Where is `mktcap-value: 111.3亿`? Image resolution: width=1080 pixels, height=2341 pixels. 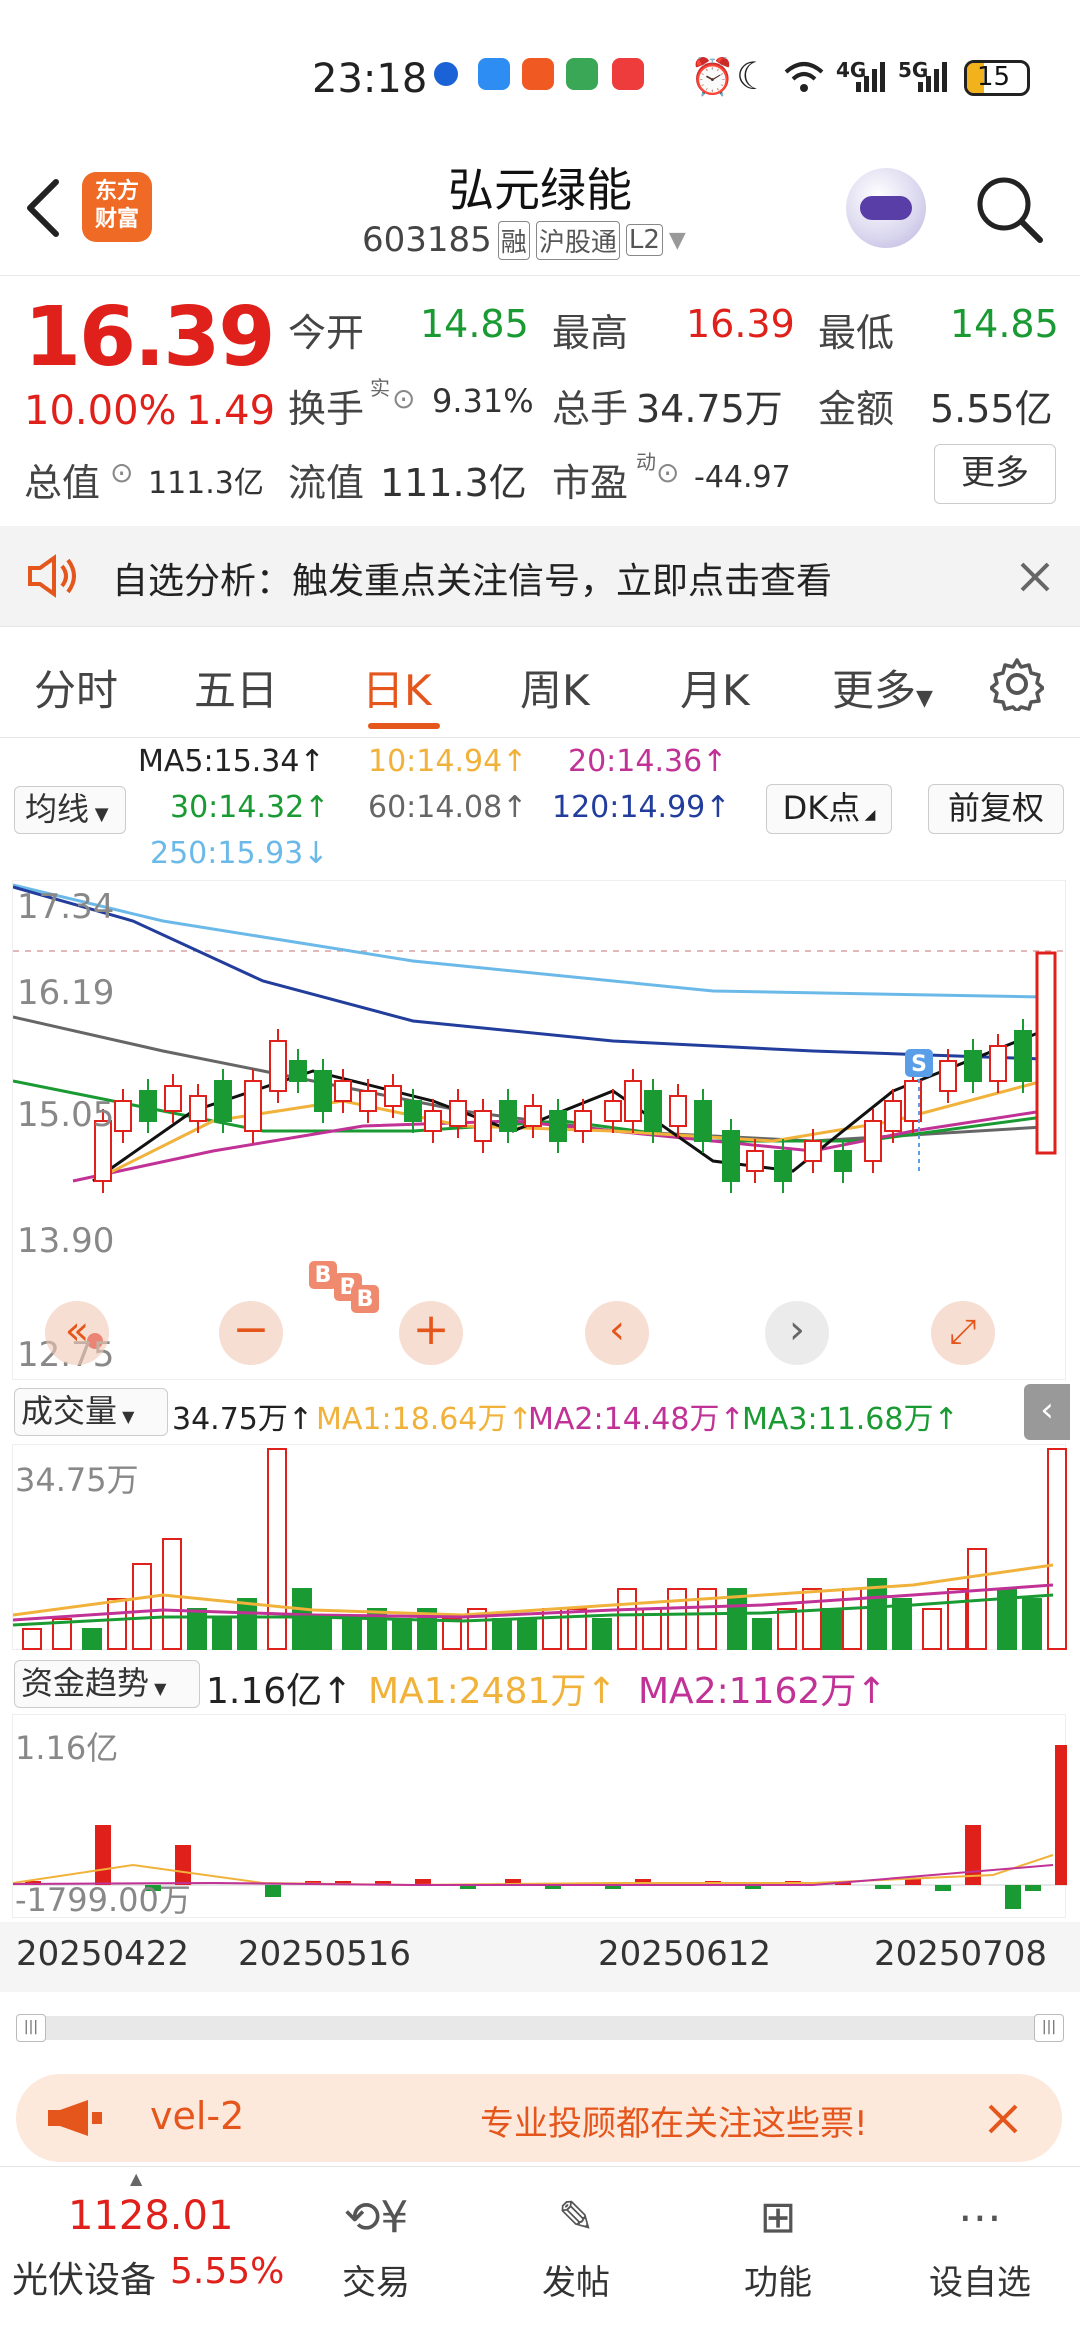 mktcap-value: 111.3亿 is located at coordinates (206, 483).